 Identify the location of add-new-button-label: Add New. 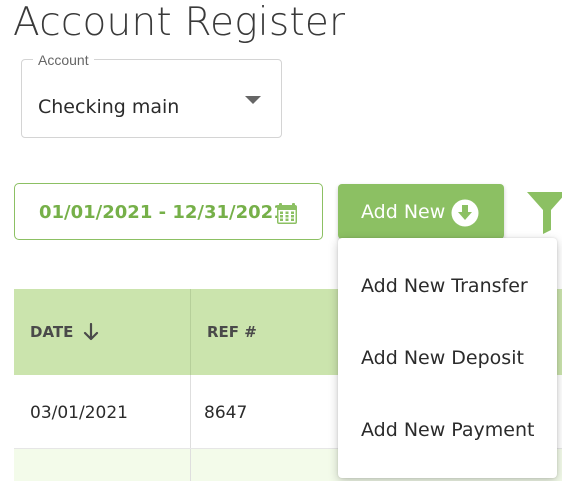
(403, 212).